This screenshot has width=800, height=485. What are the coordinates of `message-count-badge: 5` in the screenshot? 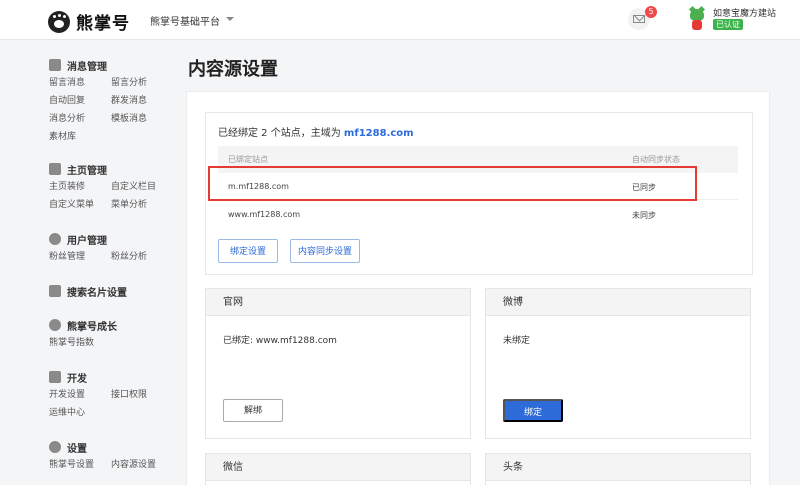 It's located at (651, 12).